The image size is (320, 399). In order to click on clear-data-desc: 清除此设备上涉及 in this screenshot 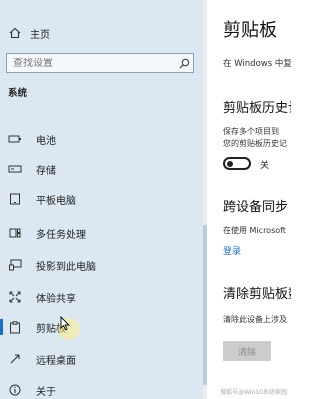, I will do `click(255, 319)`.